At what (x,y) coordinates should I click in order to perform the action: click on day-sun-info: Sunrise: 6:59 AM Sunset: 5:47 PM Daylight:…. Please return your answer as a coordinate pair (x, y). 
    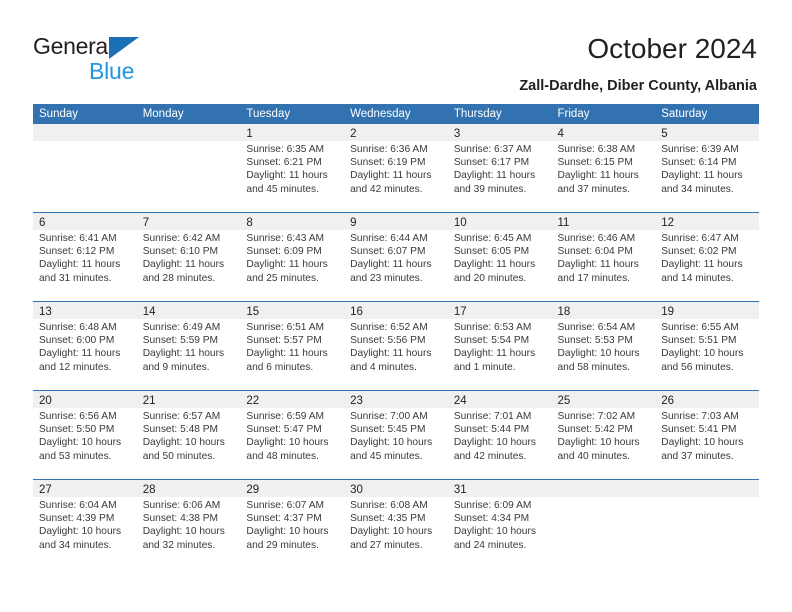
    Looking at the image, I should click on (292, 435).